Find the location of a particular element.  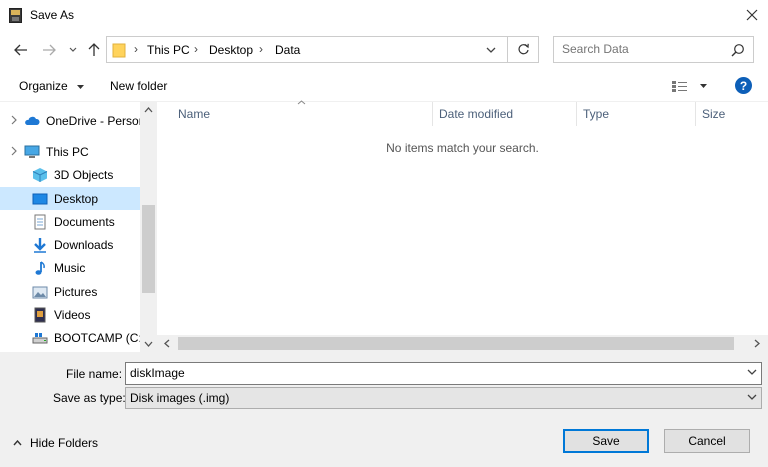

sidebar-item-desktop: Desktop is located at coordinates (70, 198).